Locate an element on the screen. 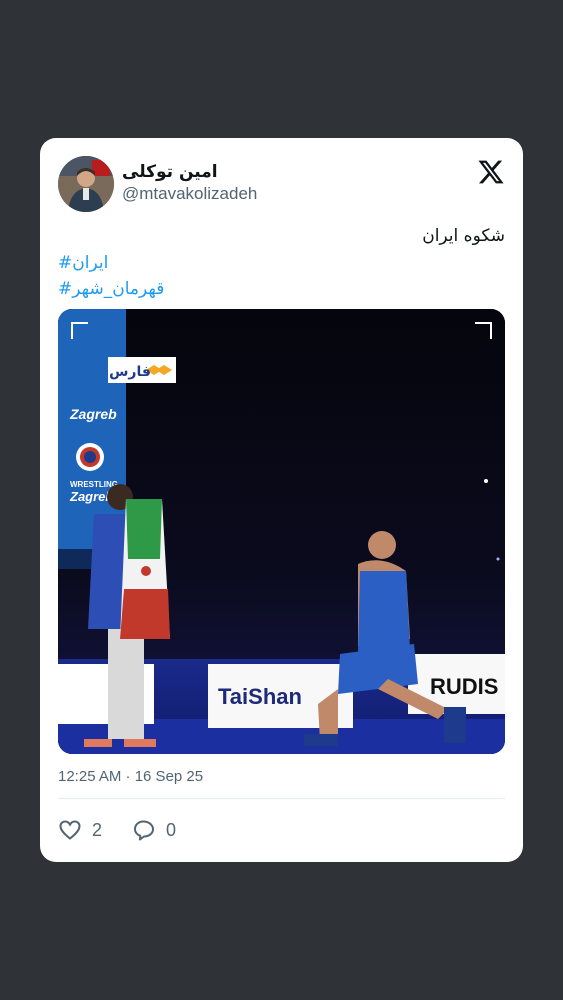 The height and width of the screenshot is (1000, 563). reply-button: 0 is located at coordinates (154, 830).